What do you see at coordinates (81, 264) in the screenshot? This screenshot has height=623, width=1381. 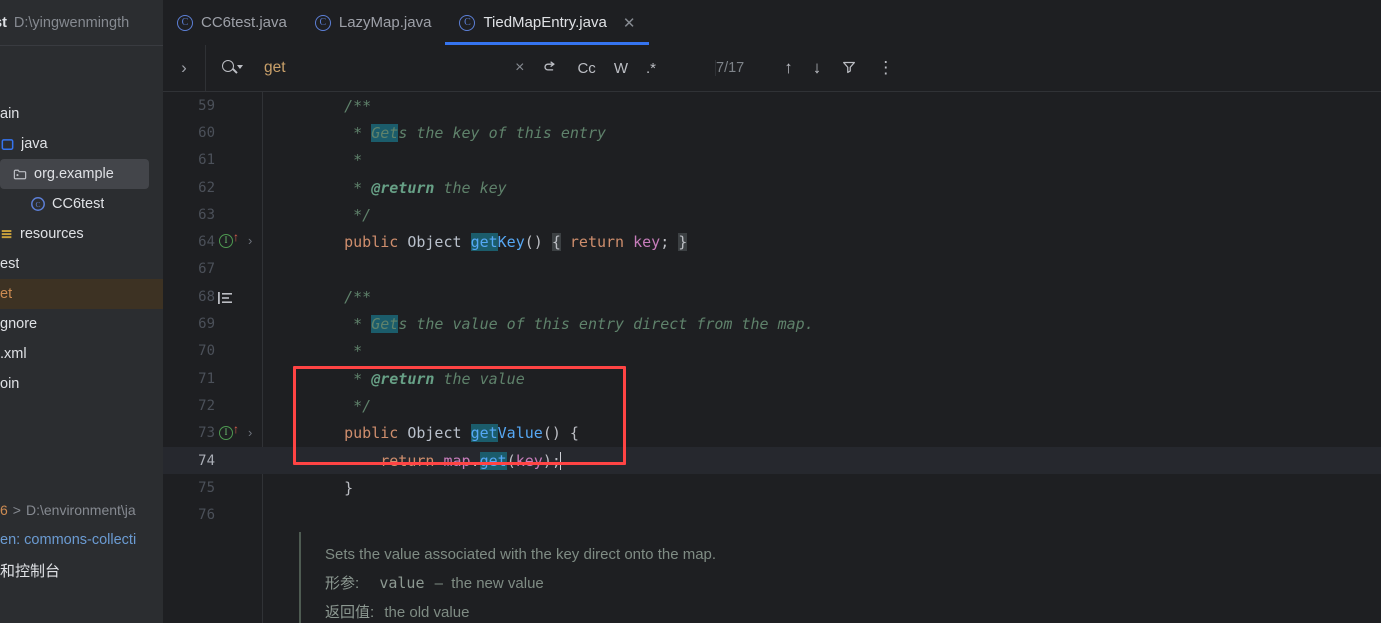 I see `tree-item-test: est` at bounding box center [81, 264].